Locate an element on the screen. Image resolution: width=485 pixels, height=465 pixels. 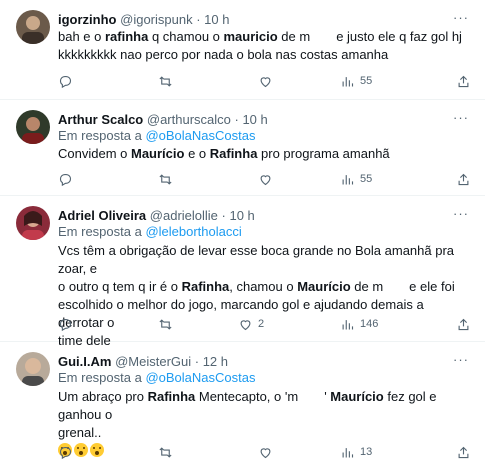
timestamp: · 12 h is located at coordinates (211, 361).